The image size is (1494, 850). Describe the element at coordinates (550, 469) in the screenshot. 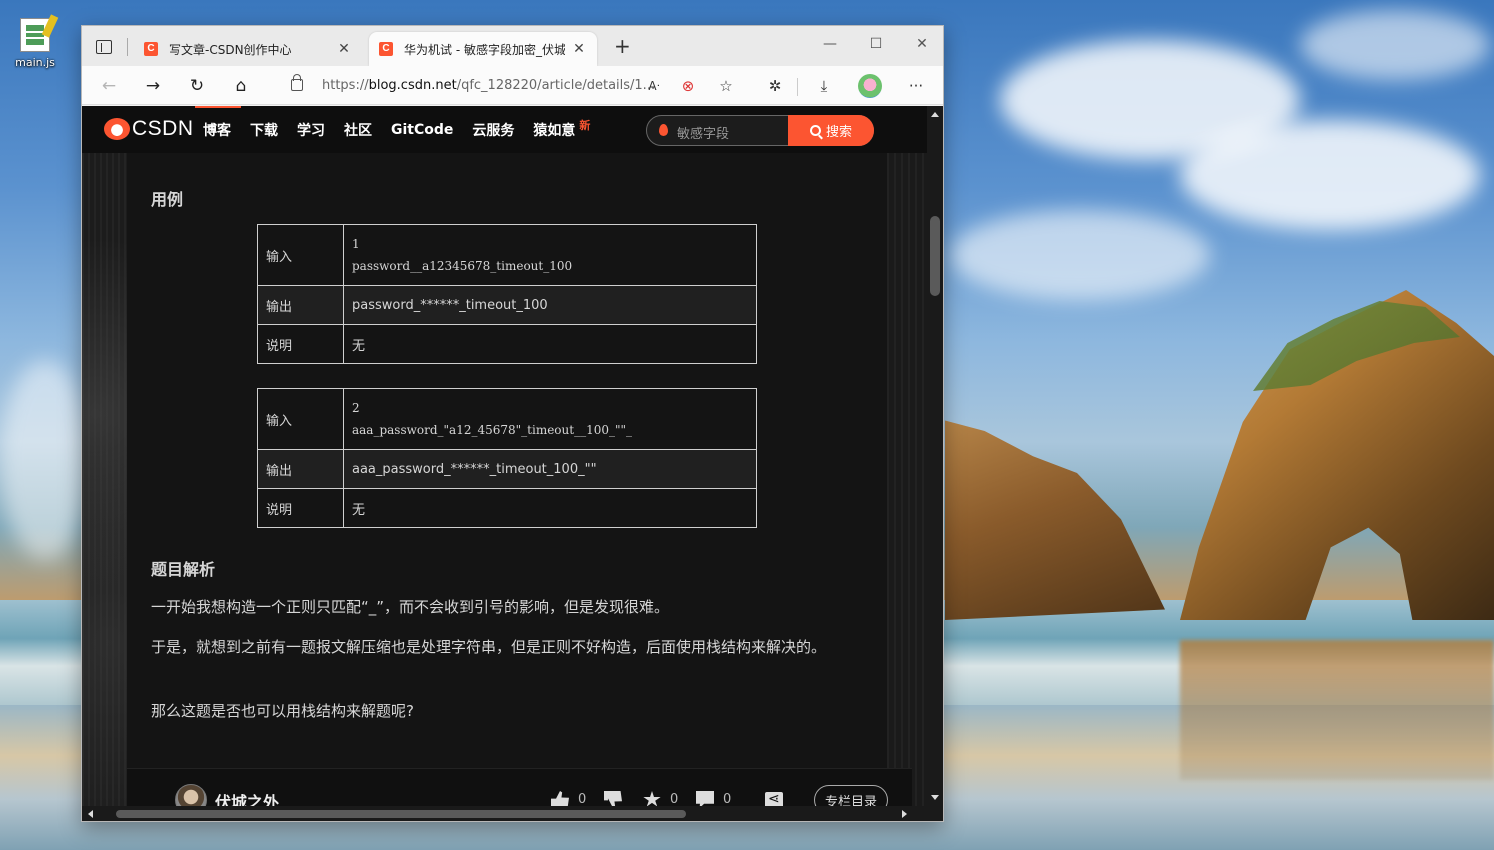

I see `table-value: aaa_password_******_timeout_100_""` at that location.